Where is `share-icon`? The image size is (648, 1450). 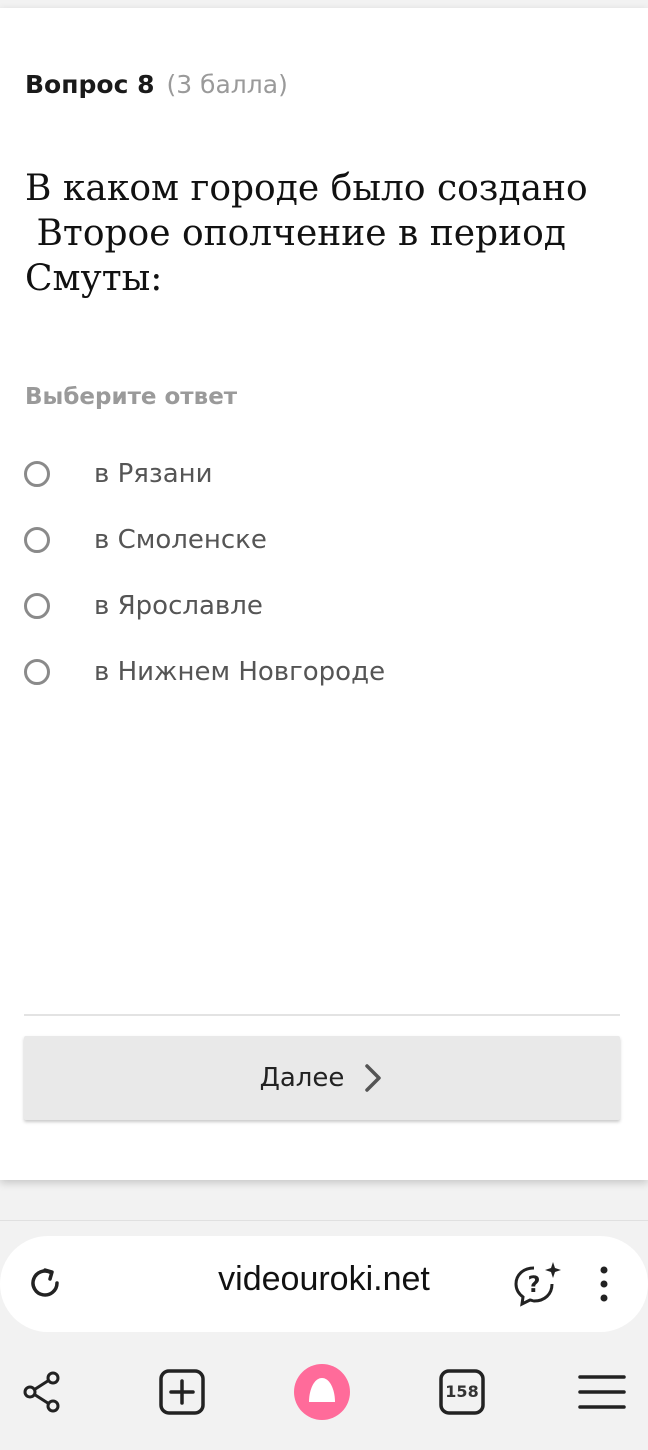
share-icon is located at coordinates (41, 1392).